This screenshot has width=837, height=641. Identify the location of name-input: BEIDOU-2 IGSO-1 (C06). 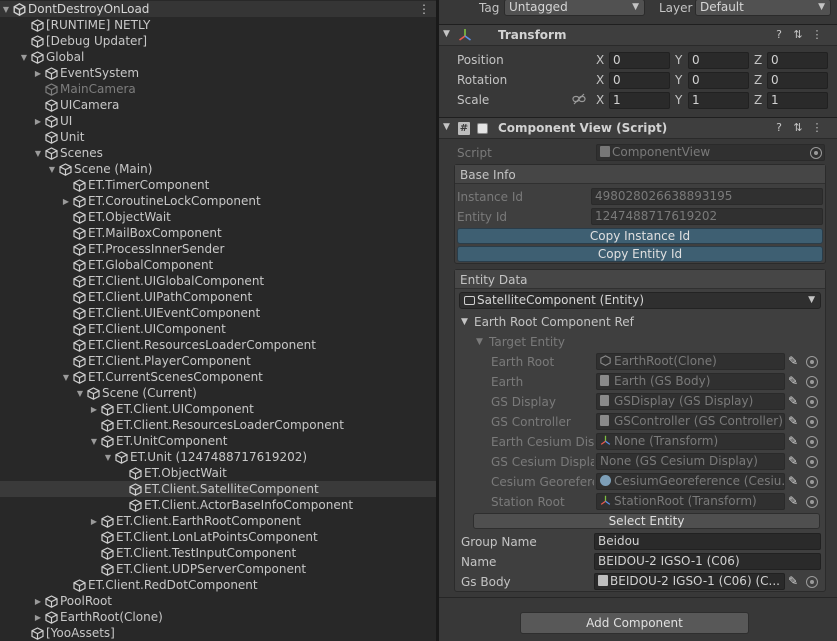
(707, 561).